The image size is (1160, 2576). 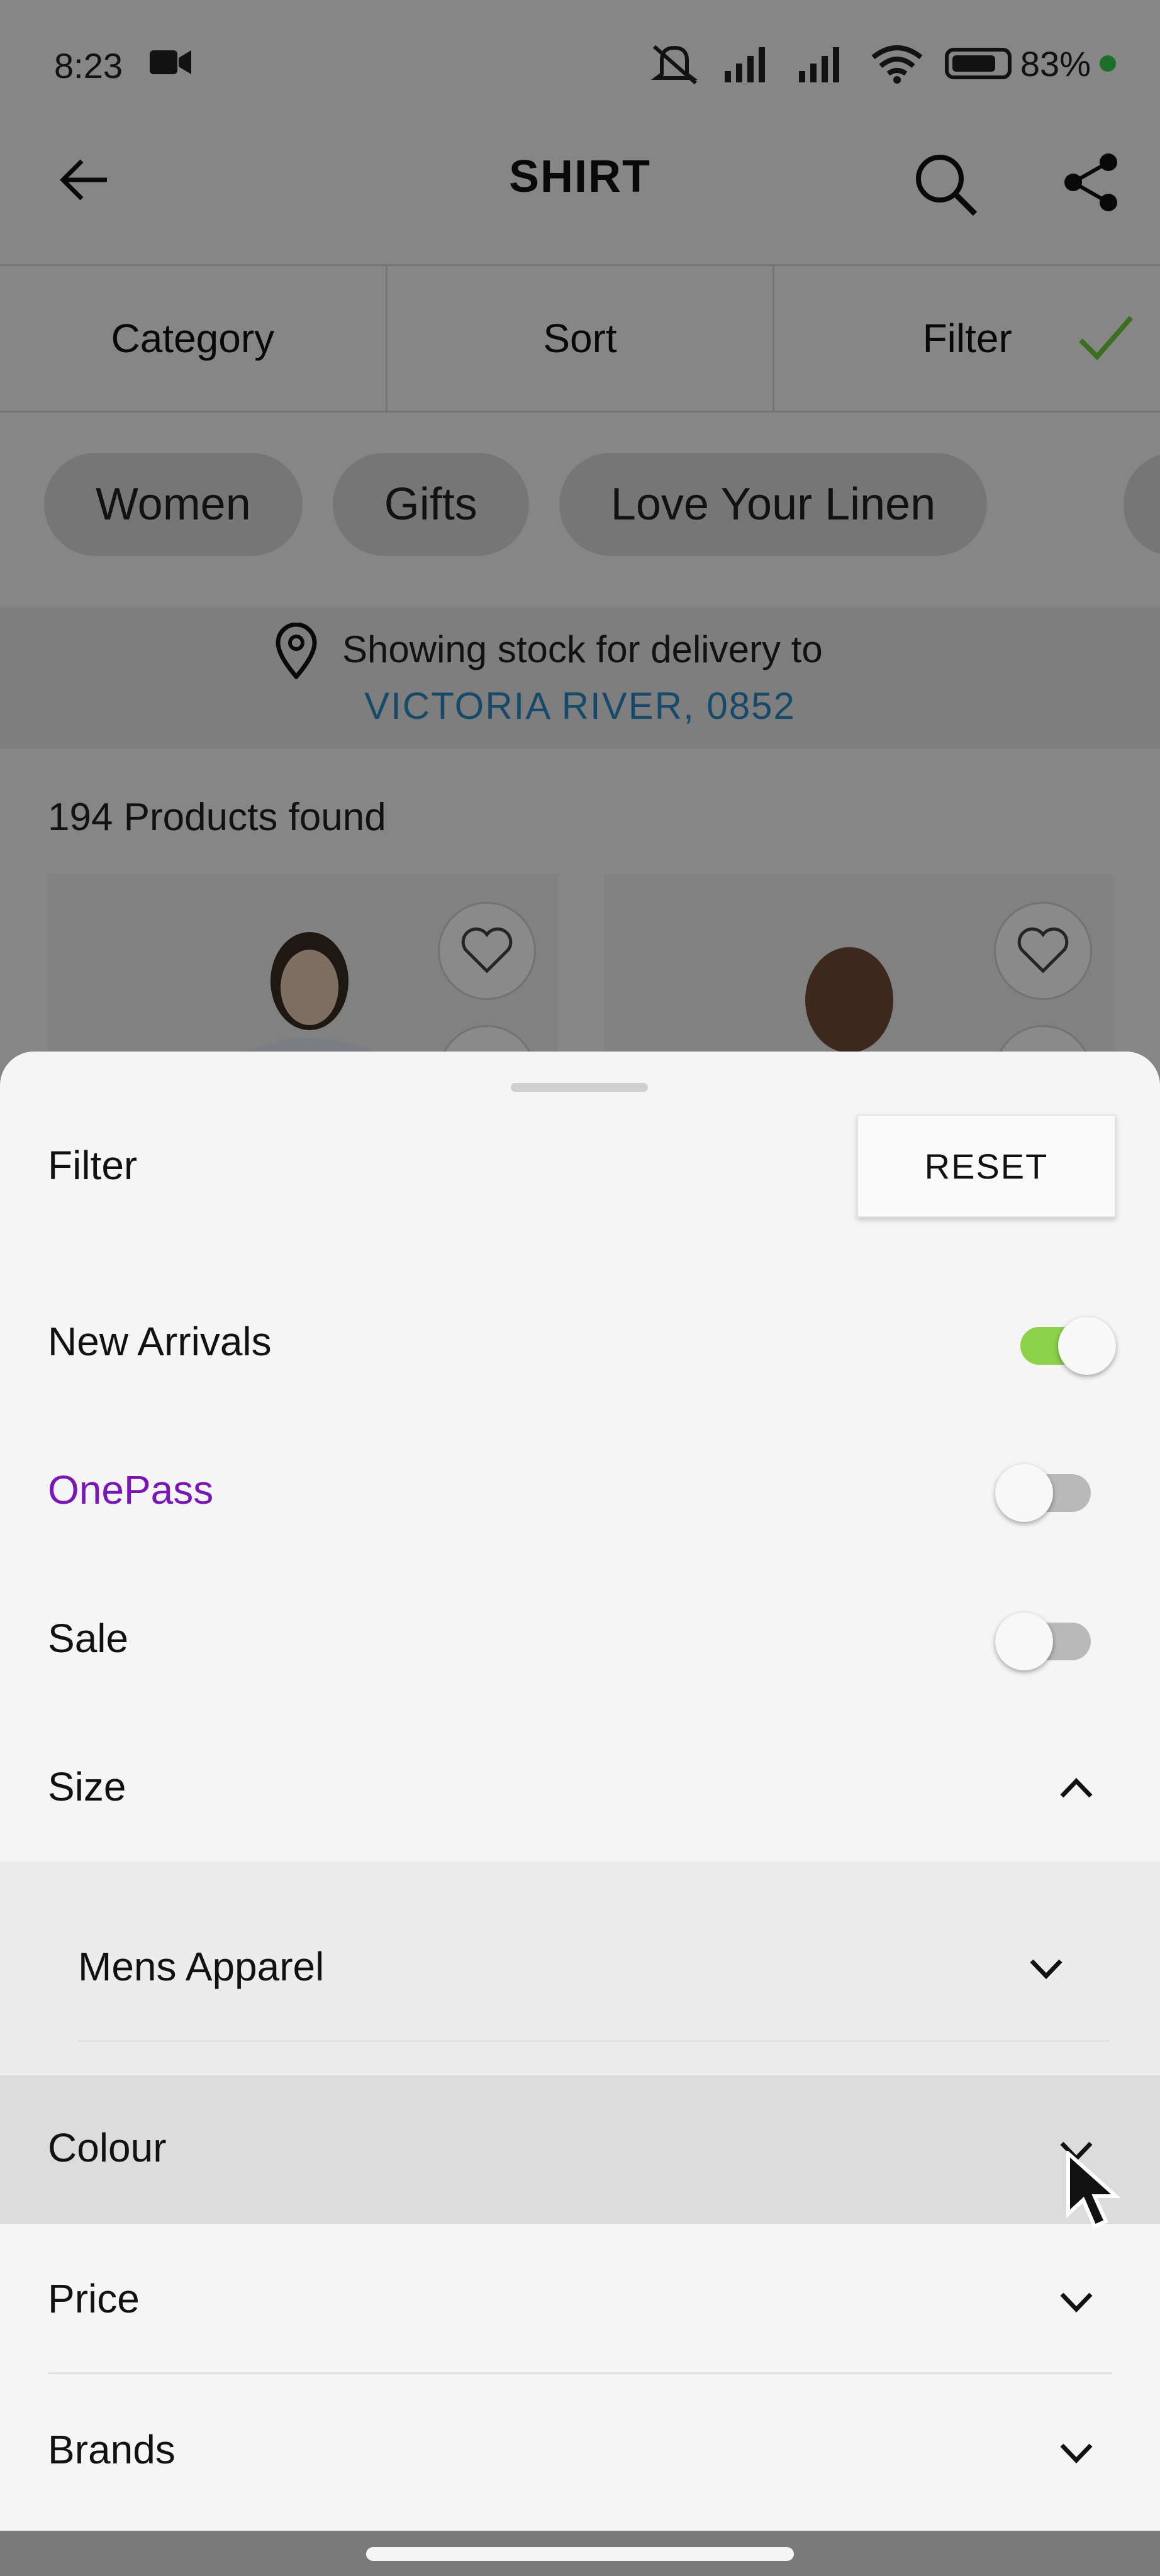 I want to click on new-arrivals-toggle, so click(x=1068, y=1346).